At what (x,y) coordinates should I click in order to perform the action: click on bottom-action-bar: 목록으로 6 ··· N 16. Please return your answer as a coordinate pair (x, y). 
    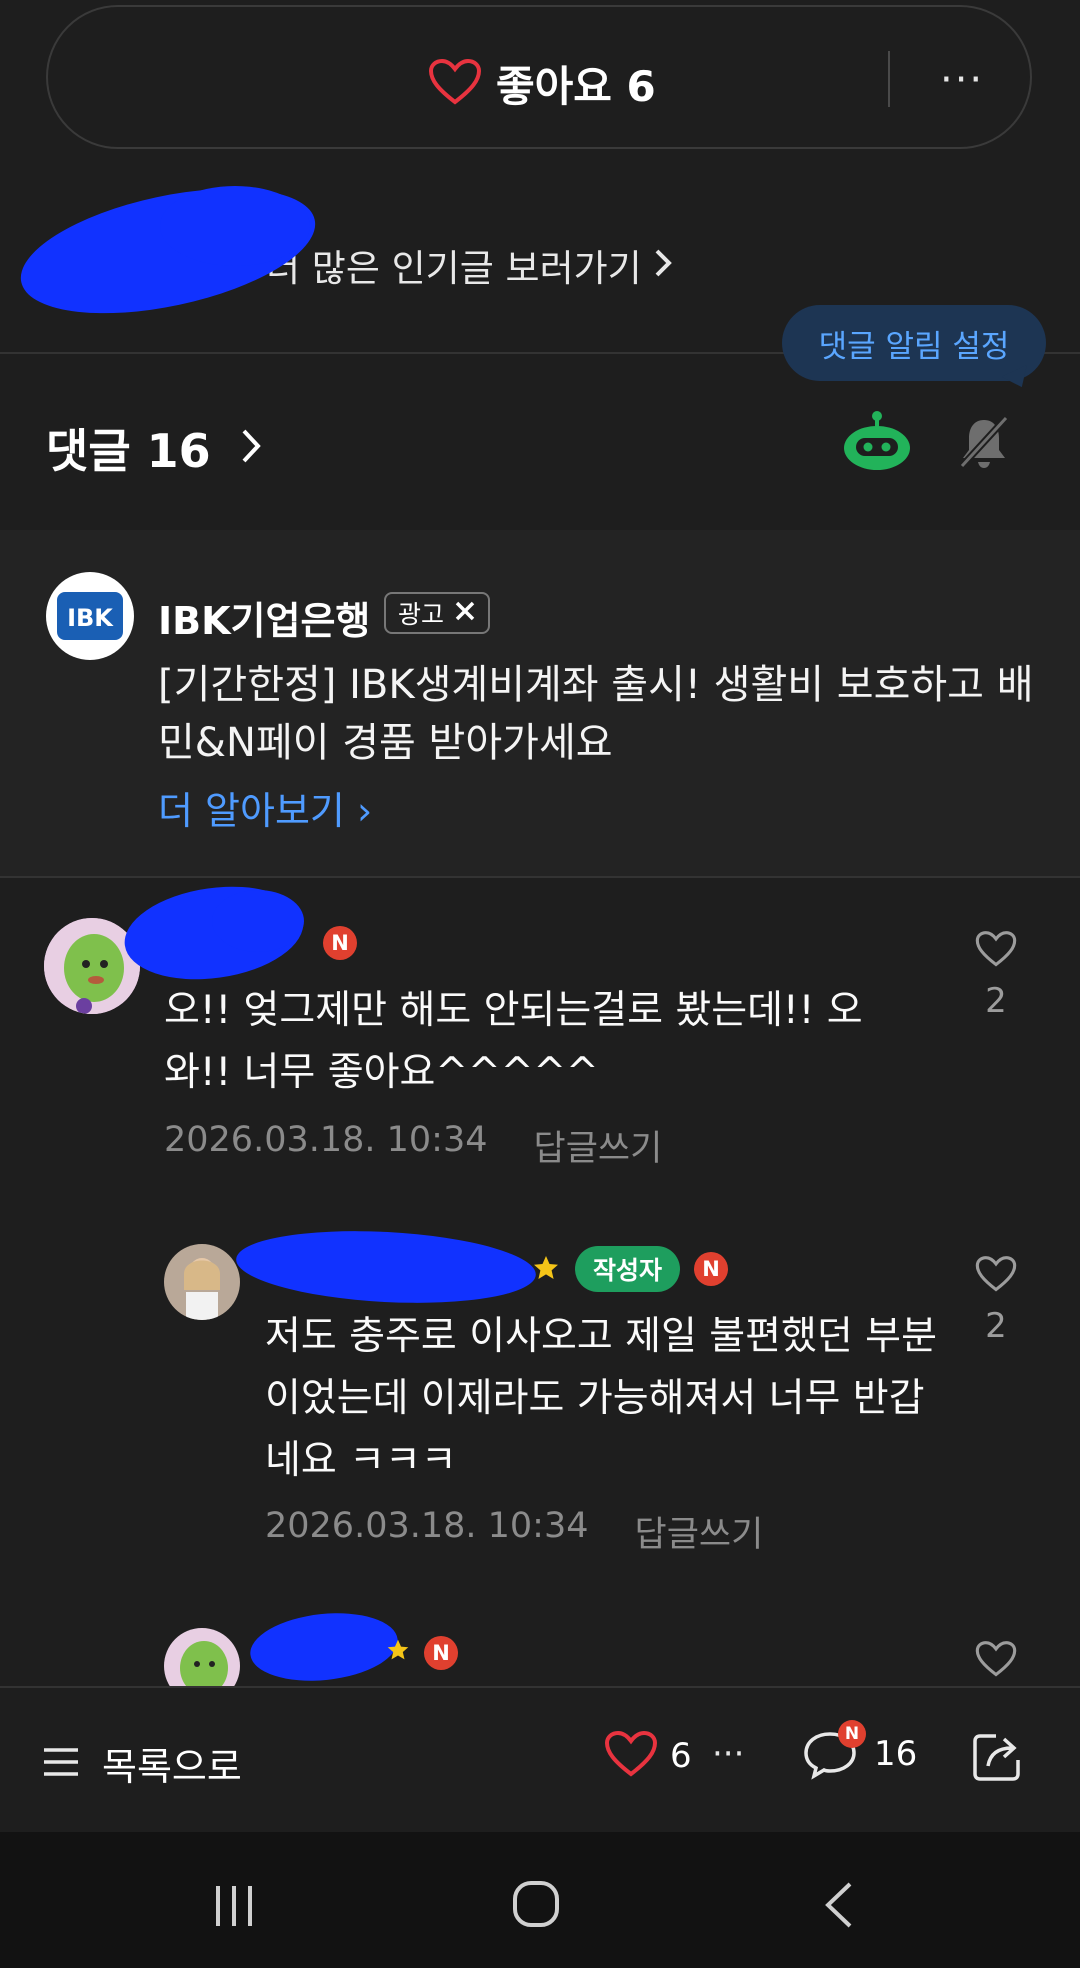
    Looking at the image, I should click on (540, 1759).